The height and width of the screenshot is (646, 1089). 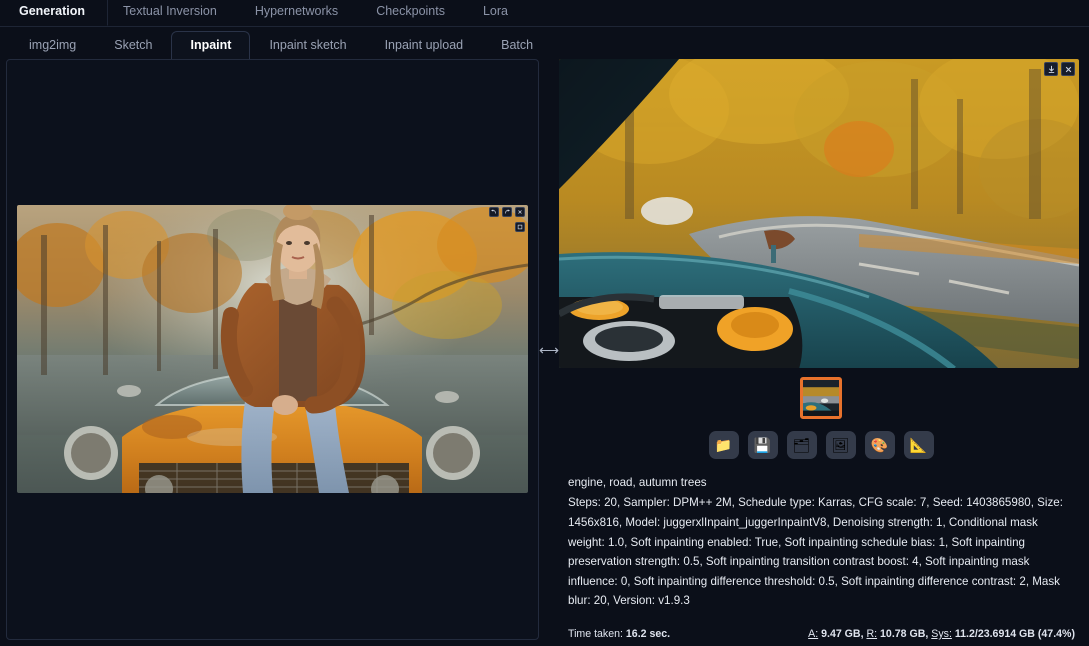 What do you see at coordinates (872, 634) in the screenshot?
I see `mem-reserved-label: R:` at bounding box center [872, 634].